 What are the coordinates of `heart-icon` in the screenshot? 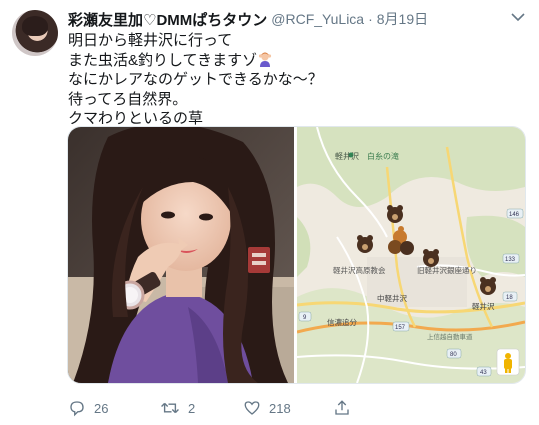 It's located at (252, 408).